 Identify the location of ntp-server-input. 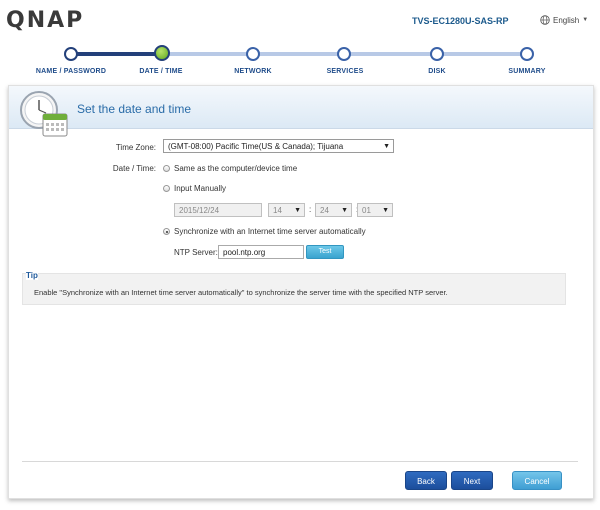
(261, 252).